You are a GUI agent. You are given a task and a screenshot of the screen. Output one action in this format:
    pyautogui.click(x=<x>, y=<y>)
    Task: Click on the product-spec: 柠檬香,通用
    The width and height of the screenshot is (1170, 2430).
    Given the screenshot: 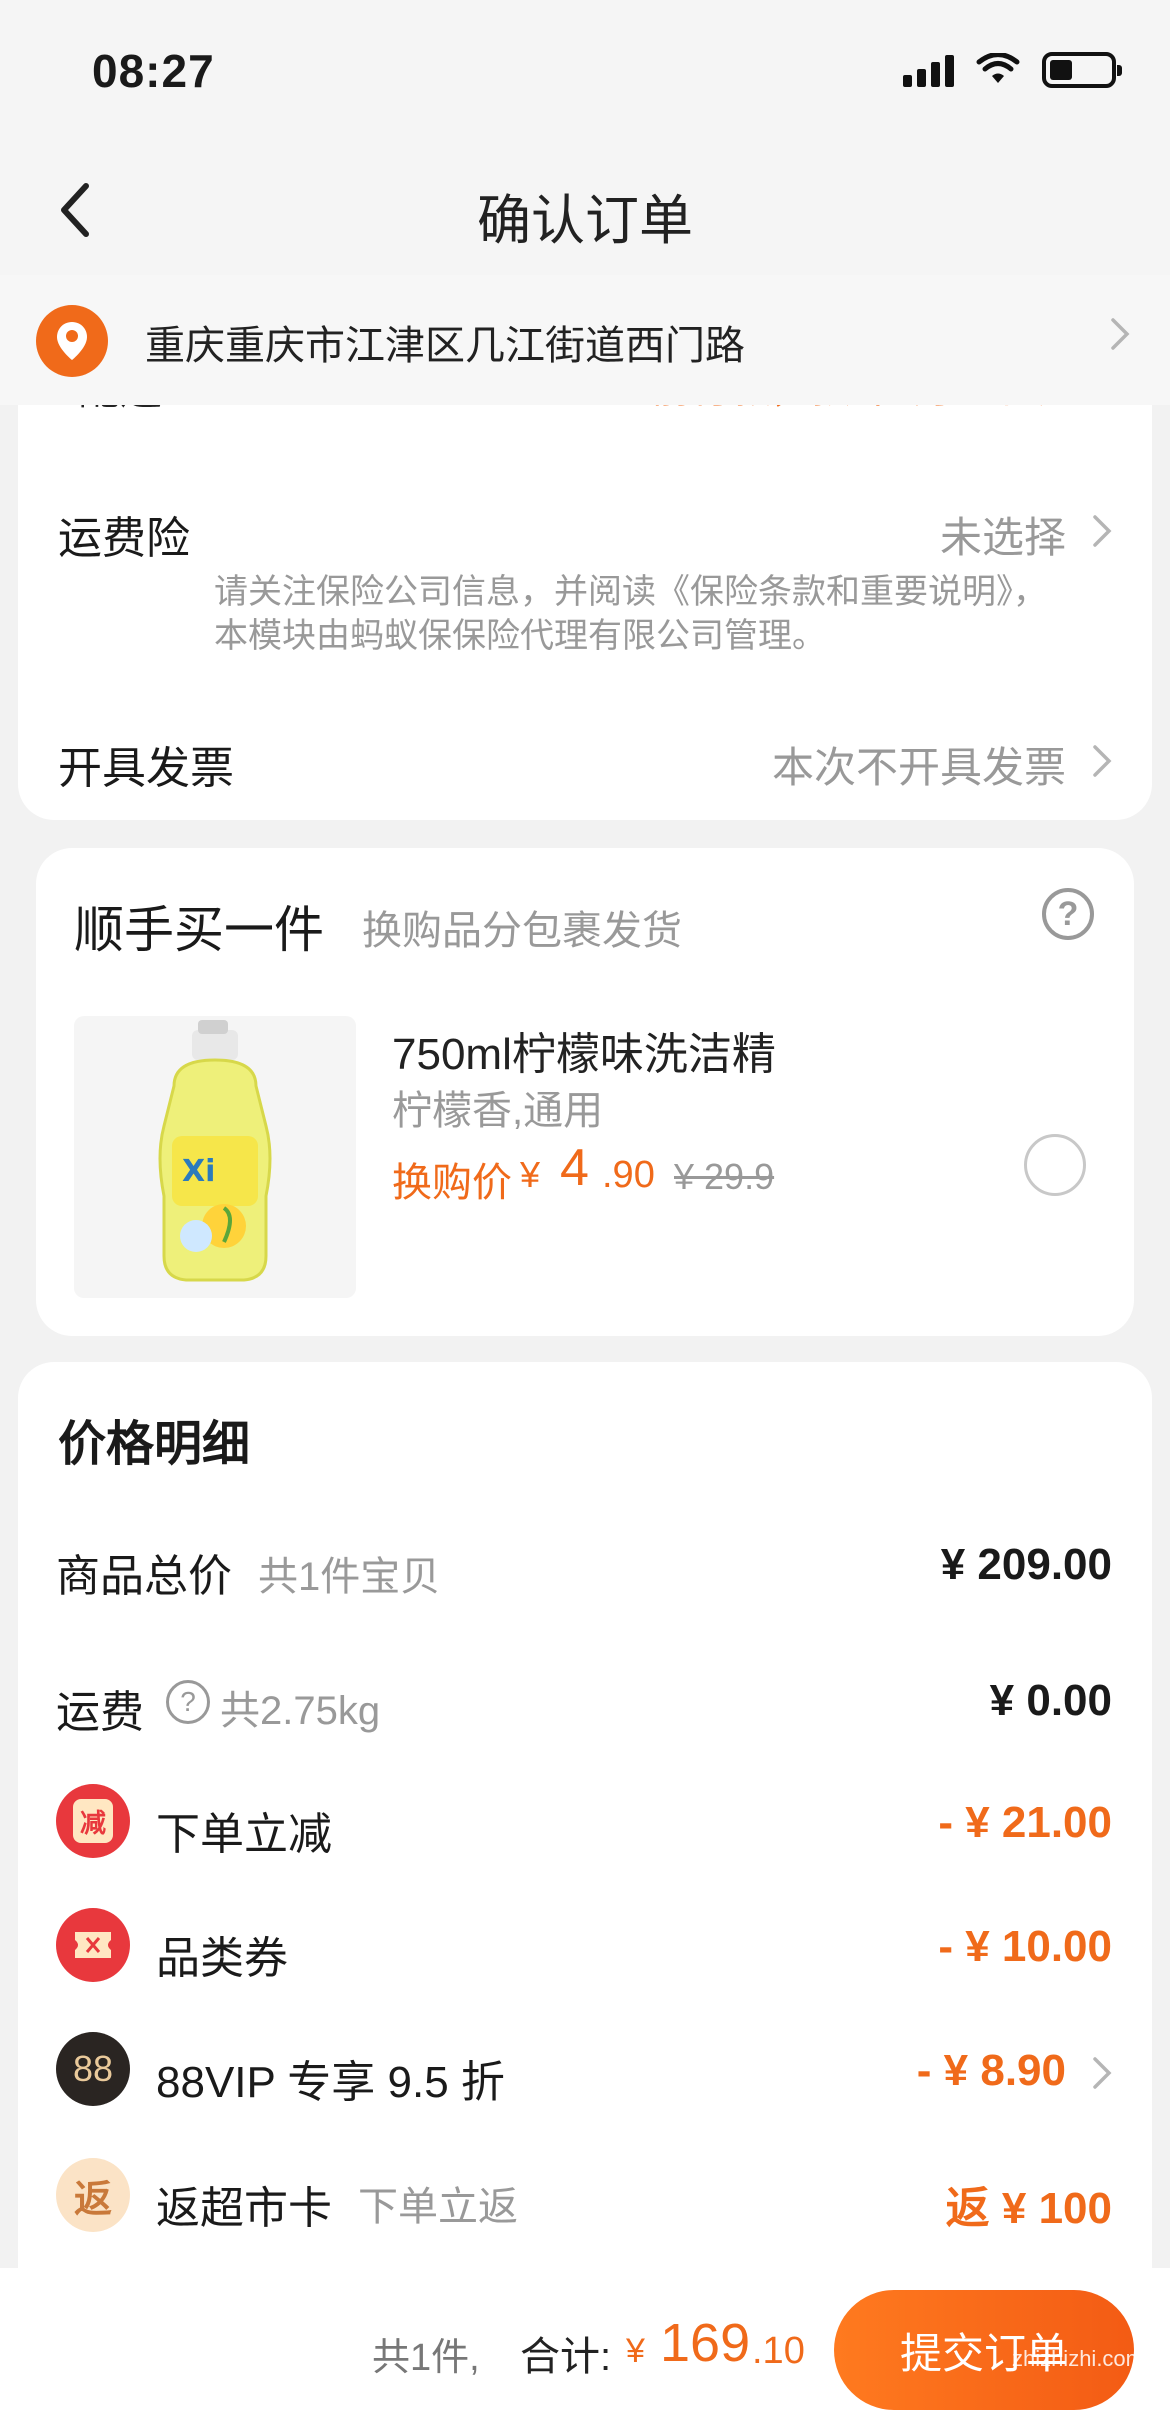 What is the action you would take?
    pyautogui.click(x=498, y=1111)
    